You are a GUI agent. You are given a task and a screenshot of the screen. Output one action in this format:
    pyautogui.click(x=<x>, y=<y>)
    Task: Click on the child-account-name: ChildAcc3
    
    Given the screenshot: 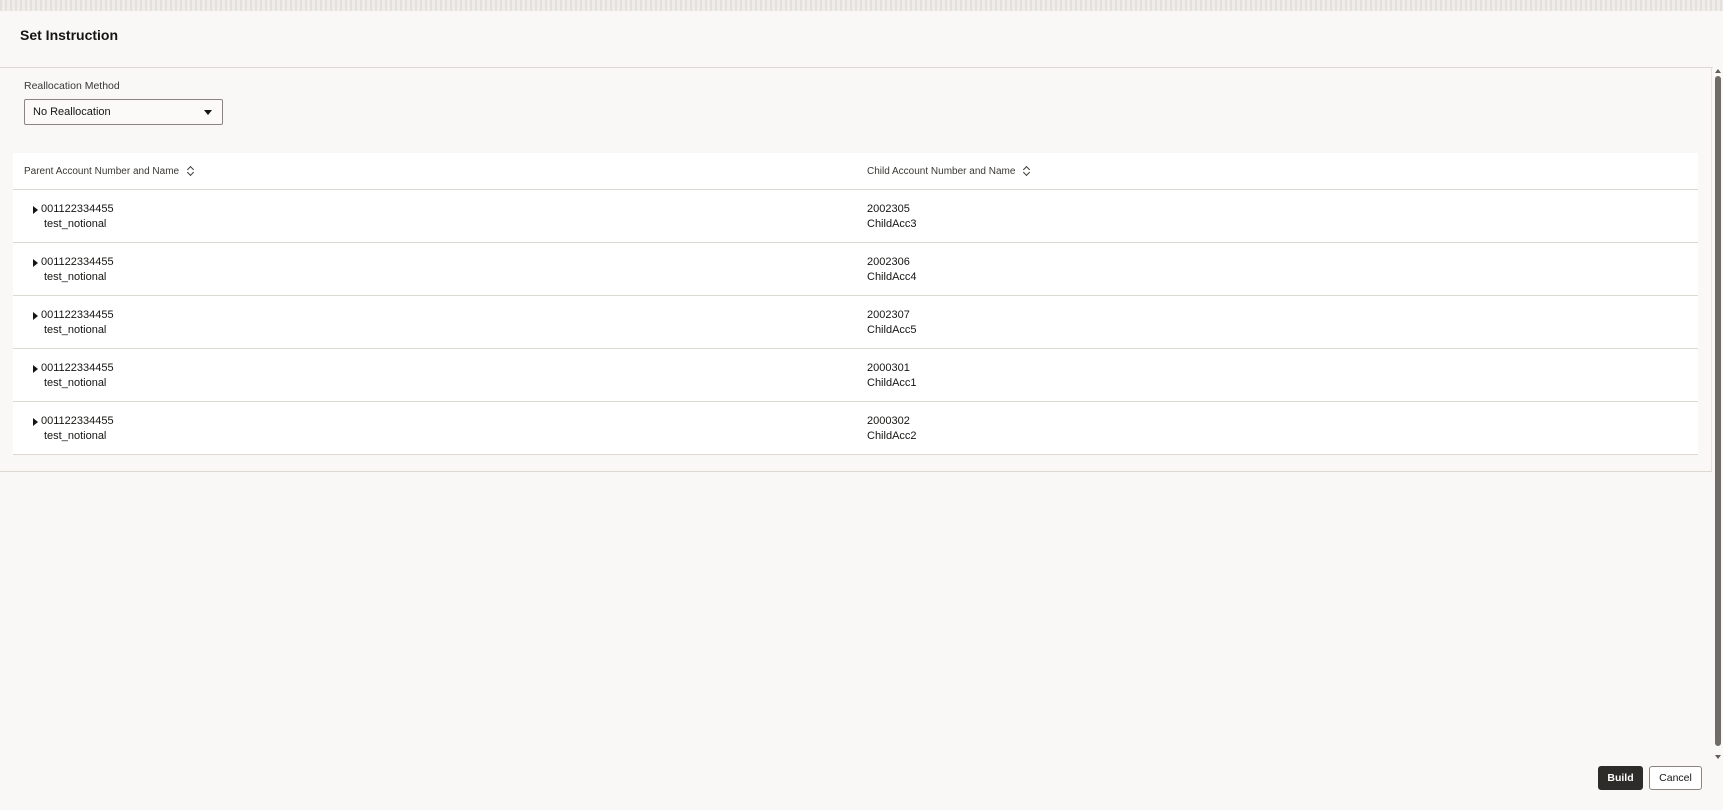 What is the action you would take?
    pyautogui.click(x=892, y=224)
    